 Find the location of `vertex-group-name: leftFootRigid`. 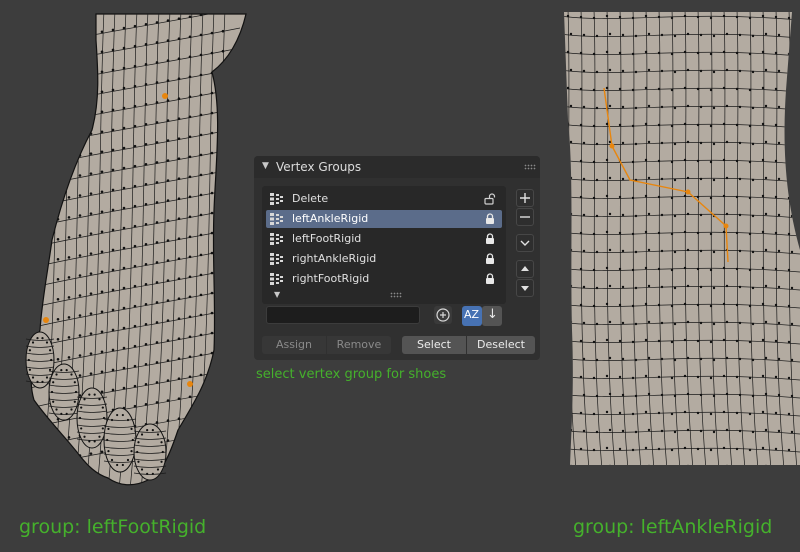

vertex-group-name: leftFootRigid is located at coordinates (327, 238).